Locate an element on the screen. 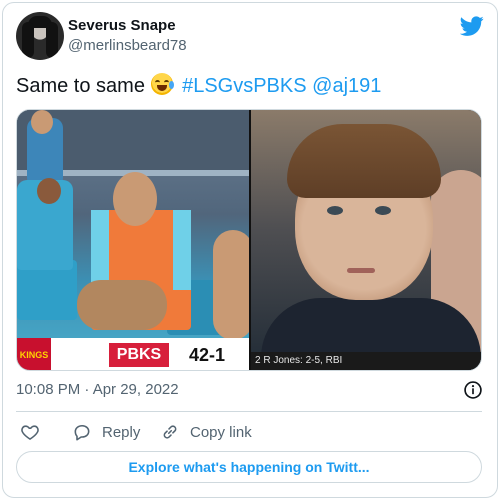 This screenshot has height=500, width=500. copy-link-button: Copy link is located at coordinates (206, 432).